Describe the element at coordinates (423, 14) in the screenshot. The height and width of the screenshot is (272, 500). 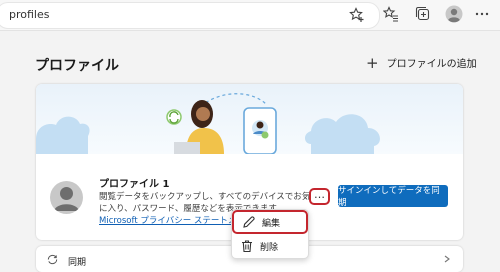
I see `collections-icon` at that location.